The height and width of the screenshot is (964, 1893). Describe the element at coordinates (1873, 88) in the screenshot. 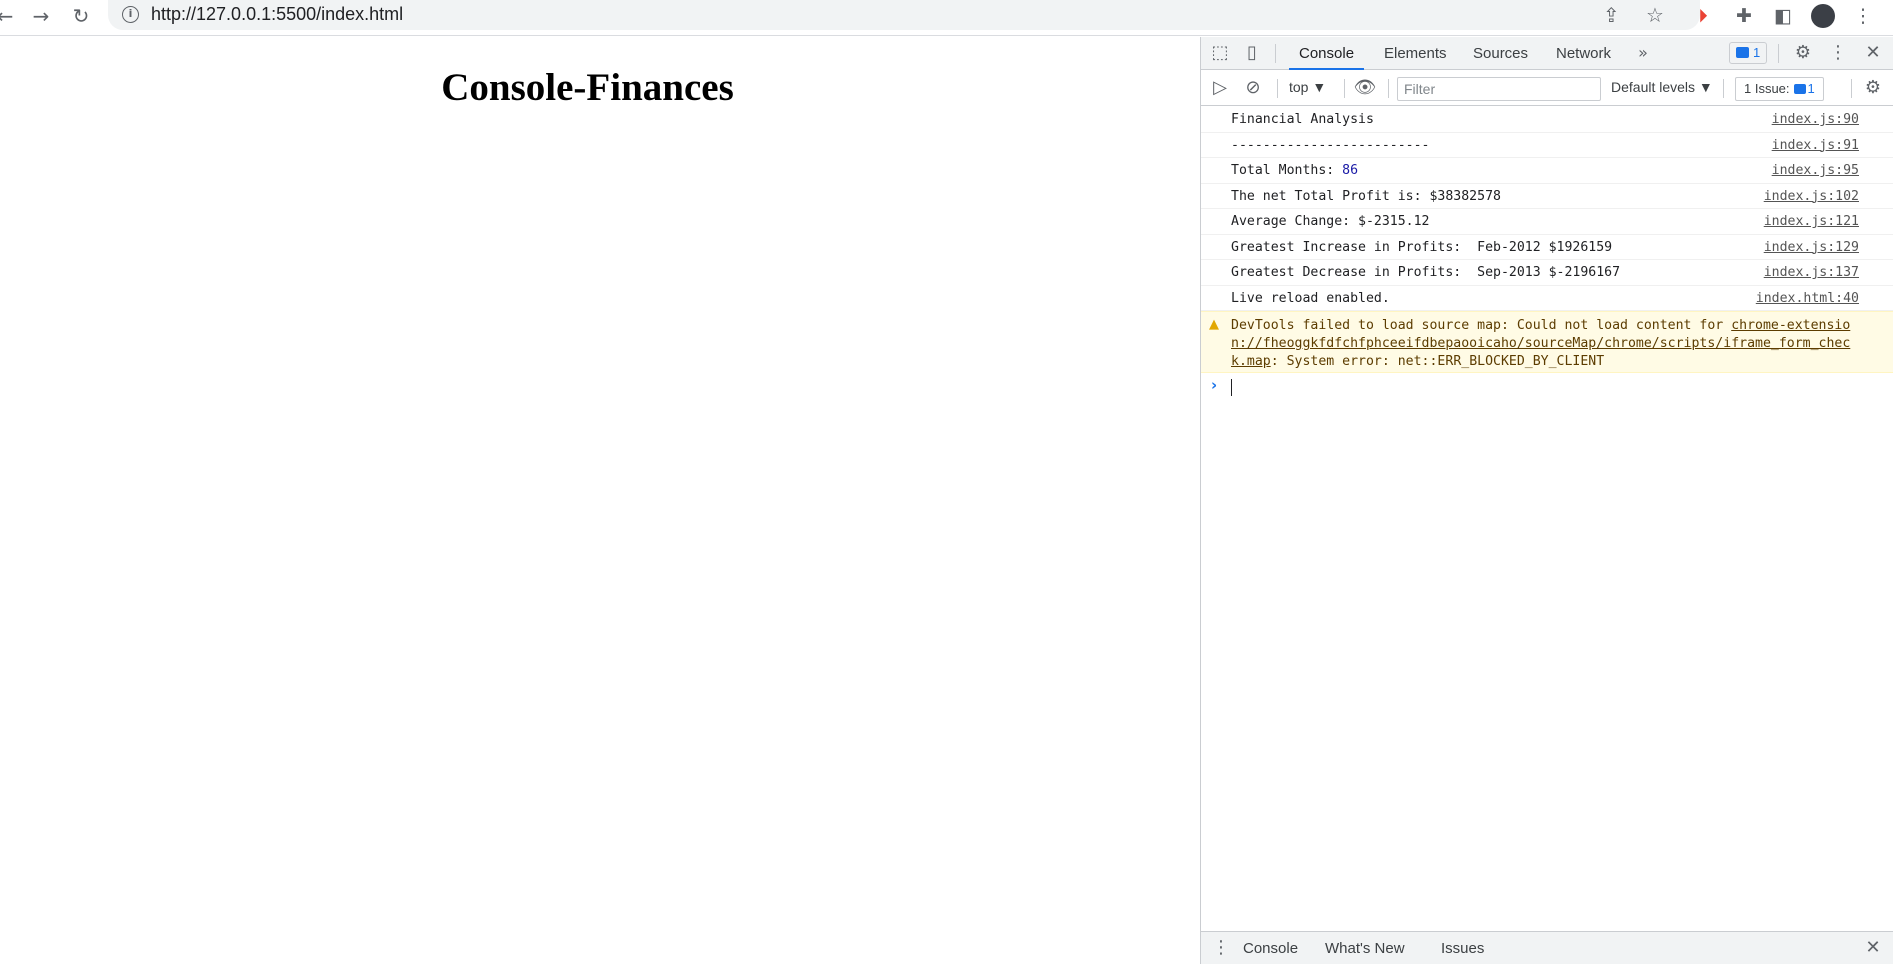

I see `console-settings-icon: ⚙` at that location.